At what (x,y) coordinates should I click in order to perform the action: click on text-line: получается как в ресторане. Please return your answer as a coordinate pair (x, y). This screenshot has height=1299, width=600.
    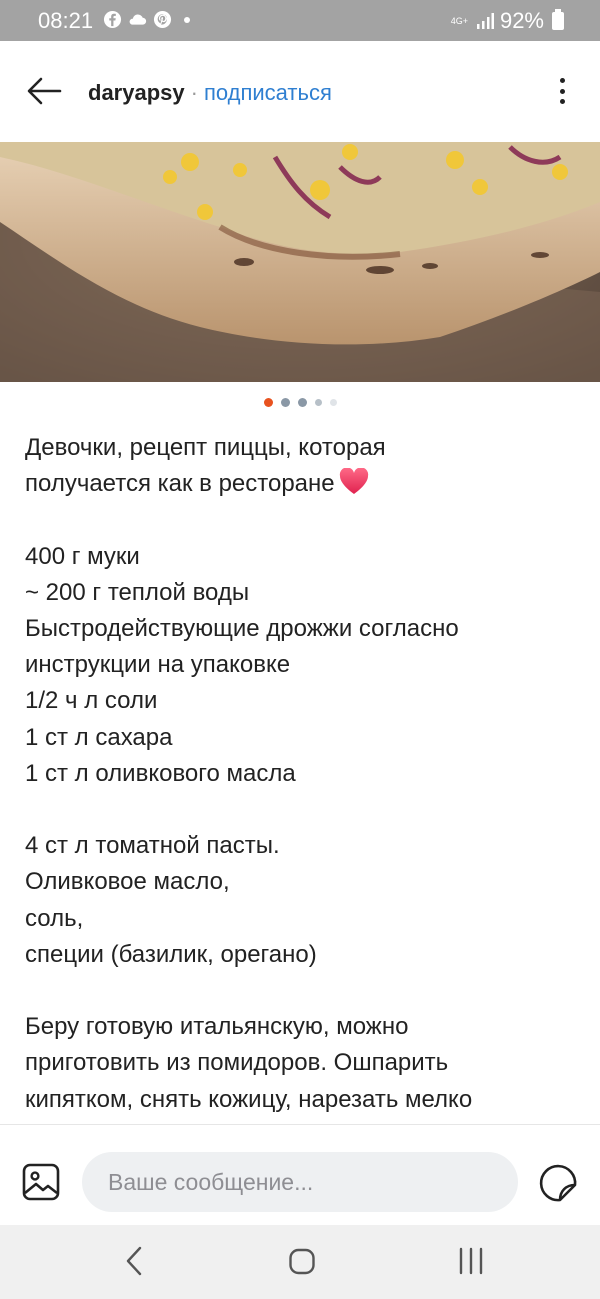
    Looking at the image, I should click on (305, 484).